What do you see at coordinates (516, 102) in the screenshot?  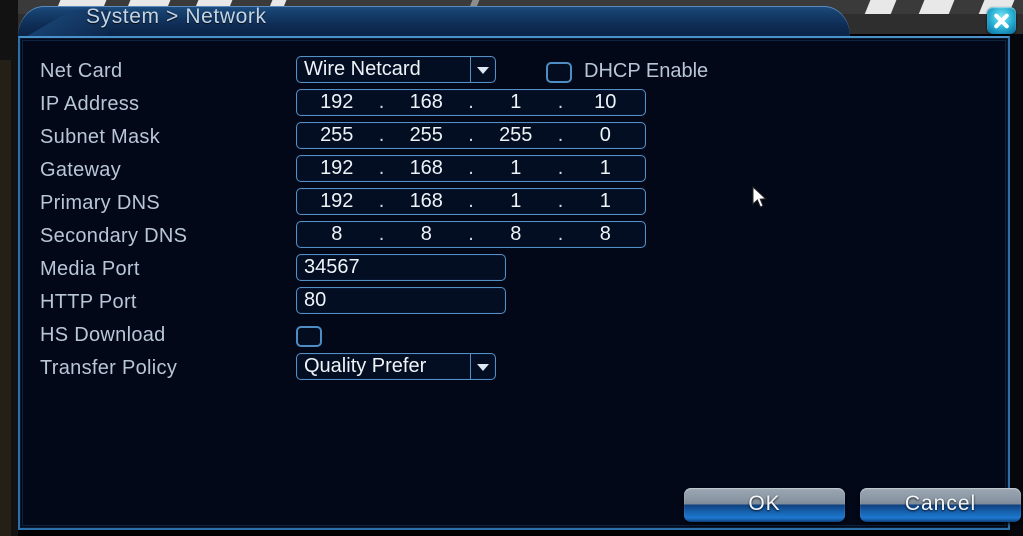 I see `ip-address-octet-3: 1` at bounding box center [516, 102].